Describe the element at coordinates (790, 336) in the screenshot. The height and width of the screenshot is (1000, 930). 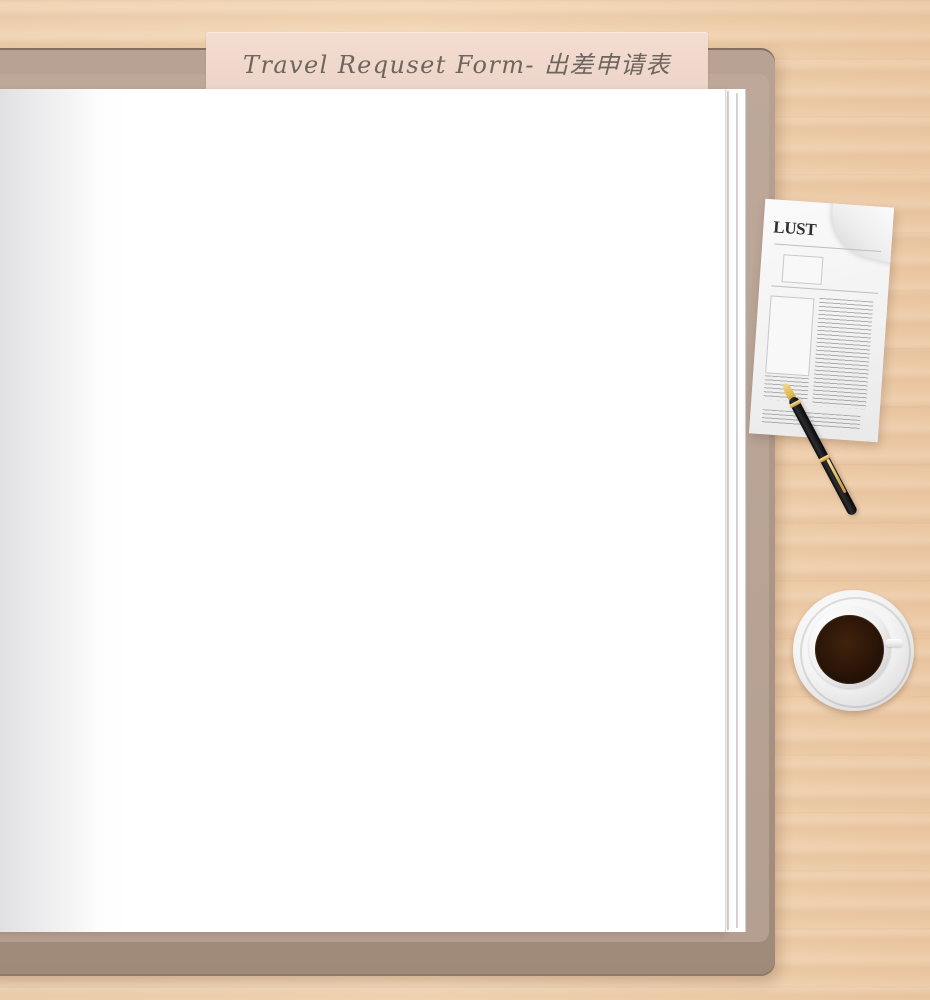
I see `newspaper-photo-large` at that location.